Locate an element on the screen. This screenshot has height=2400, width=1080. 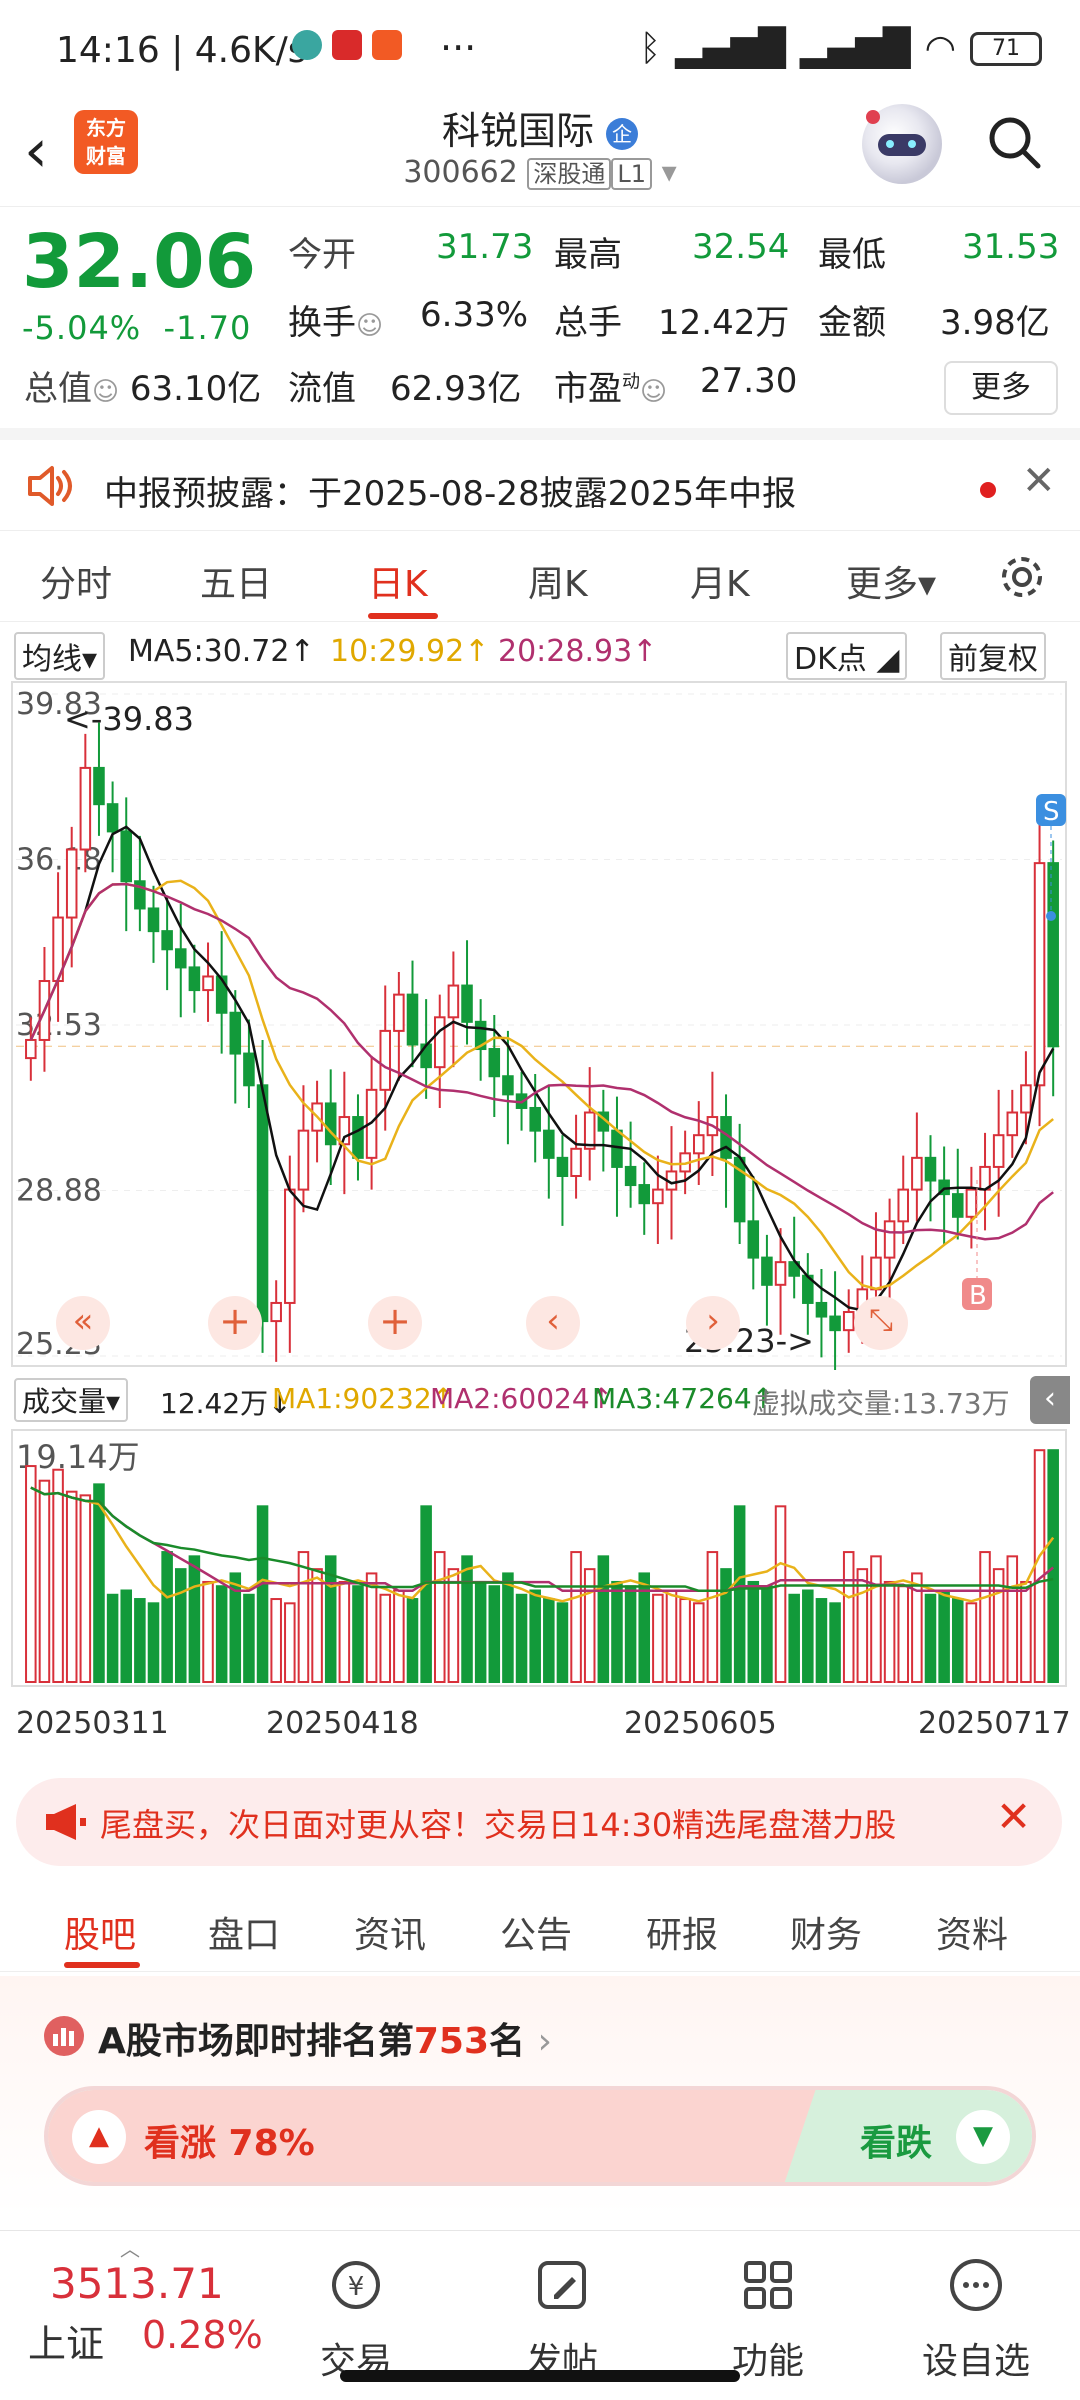
index-value: 3513.71 is located at coordinates (137, 2283).